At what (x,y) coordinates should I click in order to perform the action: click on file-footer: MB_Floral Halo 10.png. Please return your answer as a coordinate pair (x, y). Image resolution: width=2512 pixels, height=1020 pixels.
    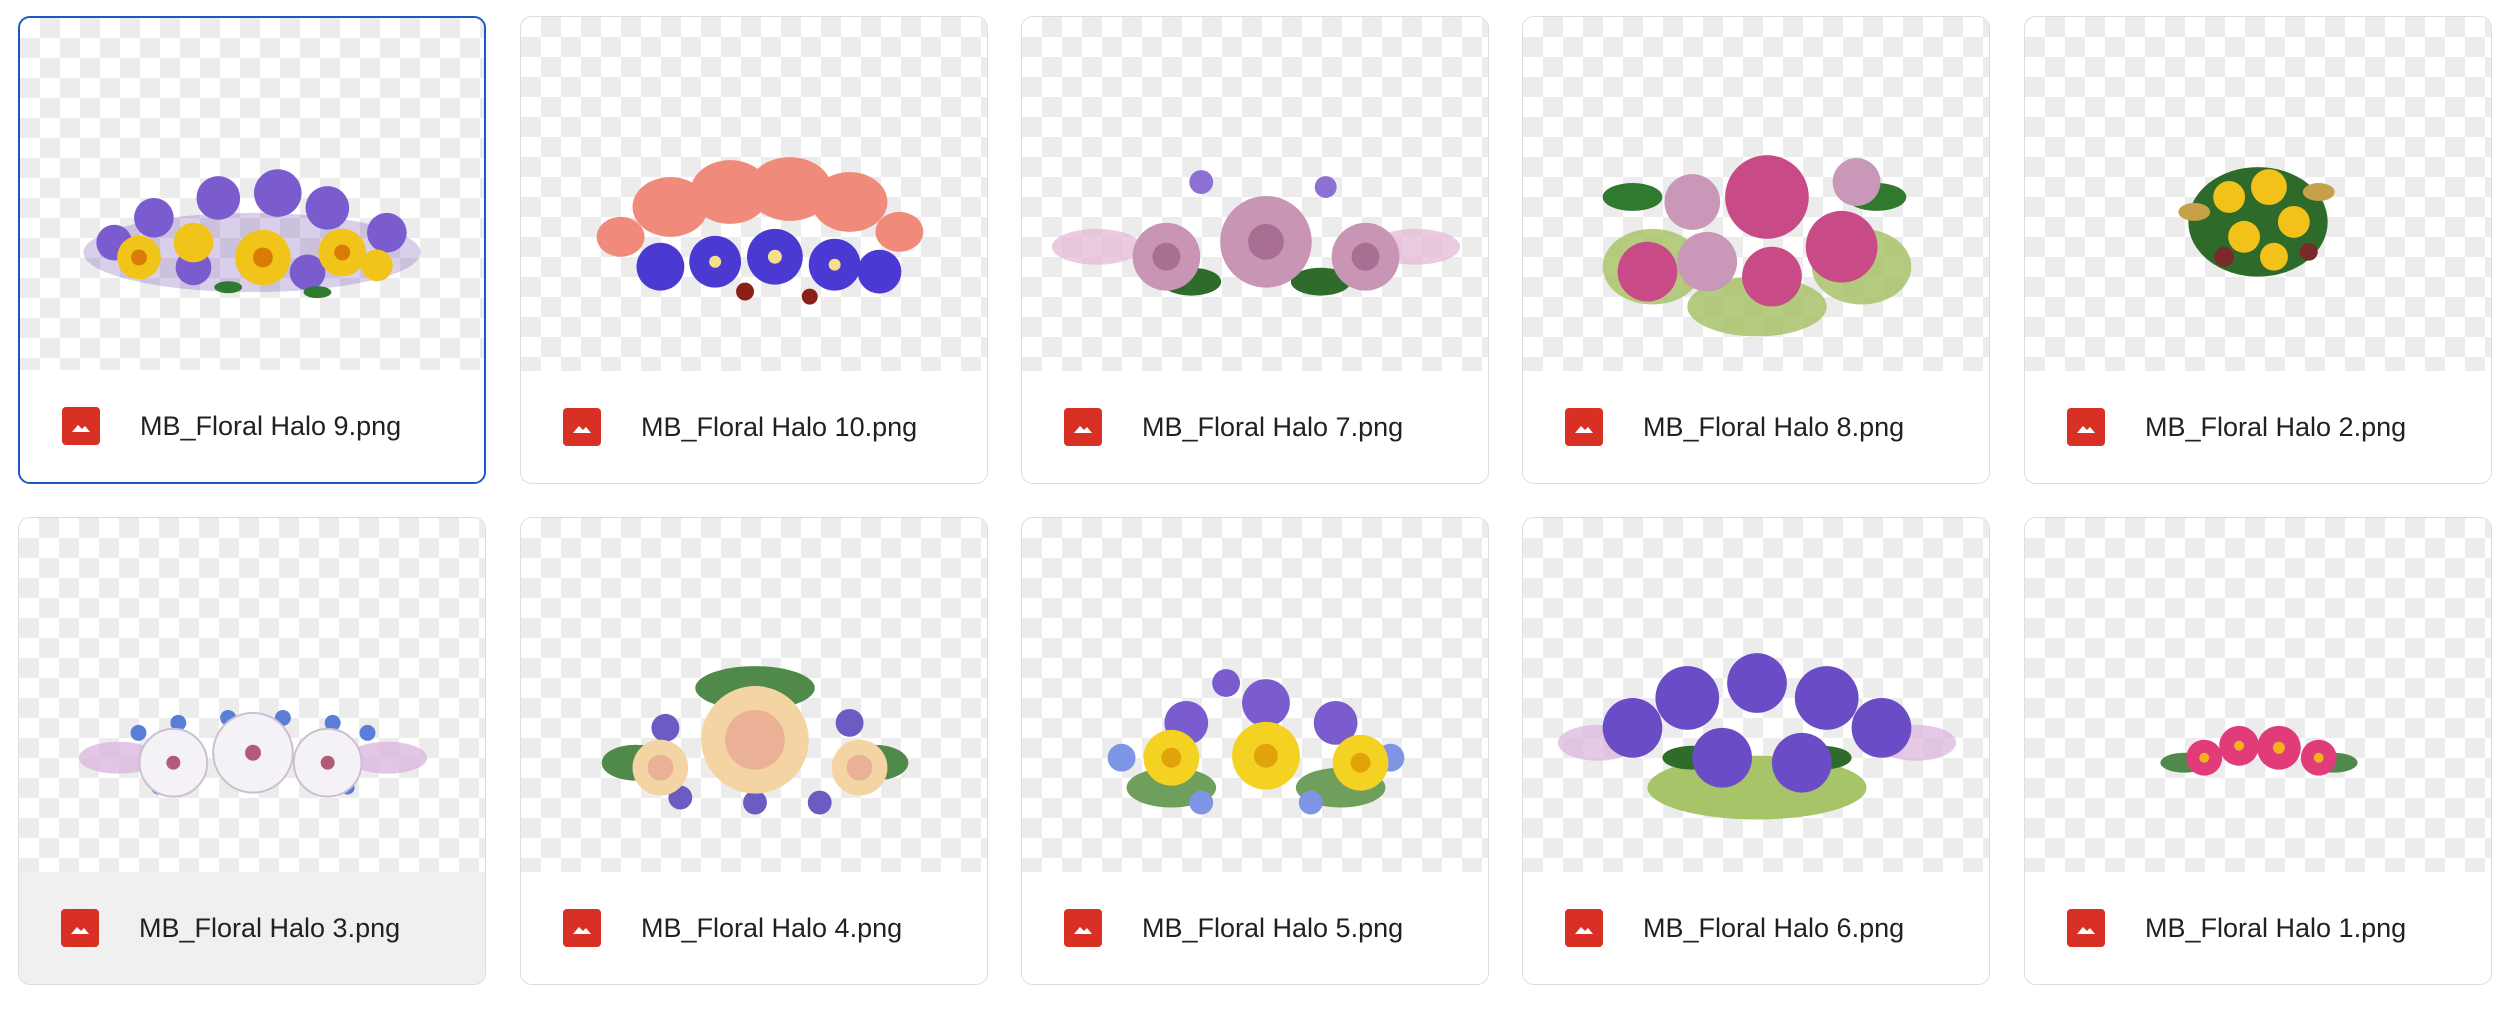
    Looking at the image, I should click on (754, 427).